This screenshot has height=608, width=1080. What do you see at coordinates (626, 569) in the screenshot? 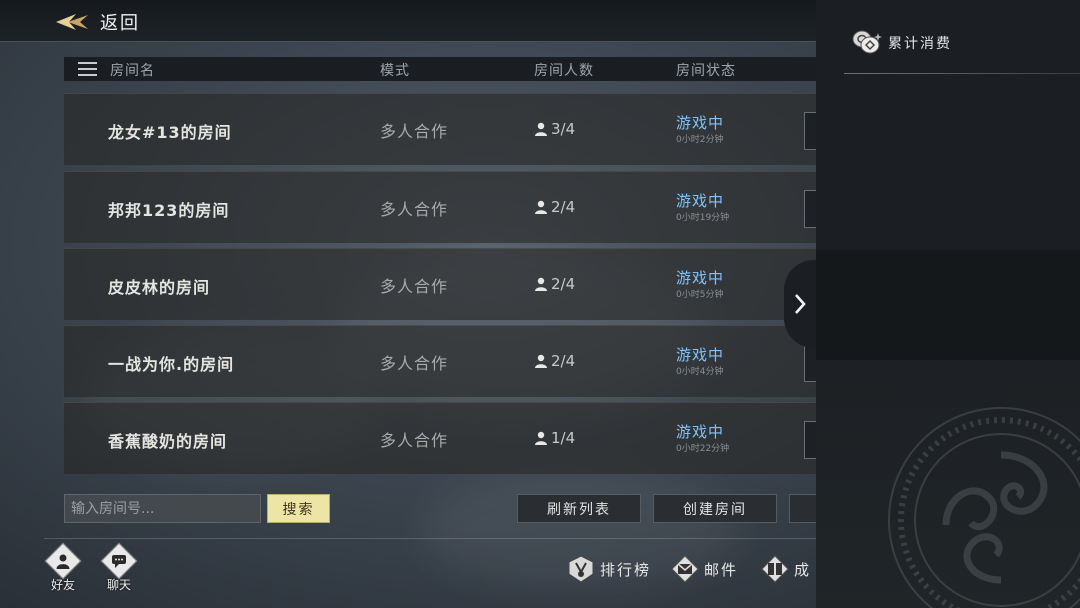
I see `ranking-label: 排行榜` at bounding box center [626, 569].